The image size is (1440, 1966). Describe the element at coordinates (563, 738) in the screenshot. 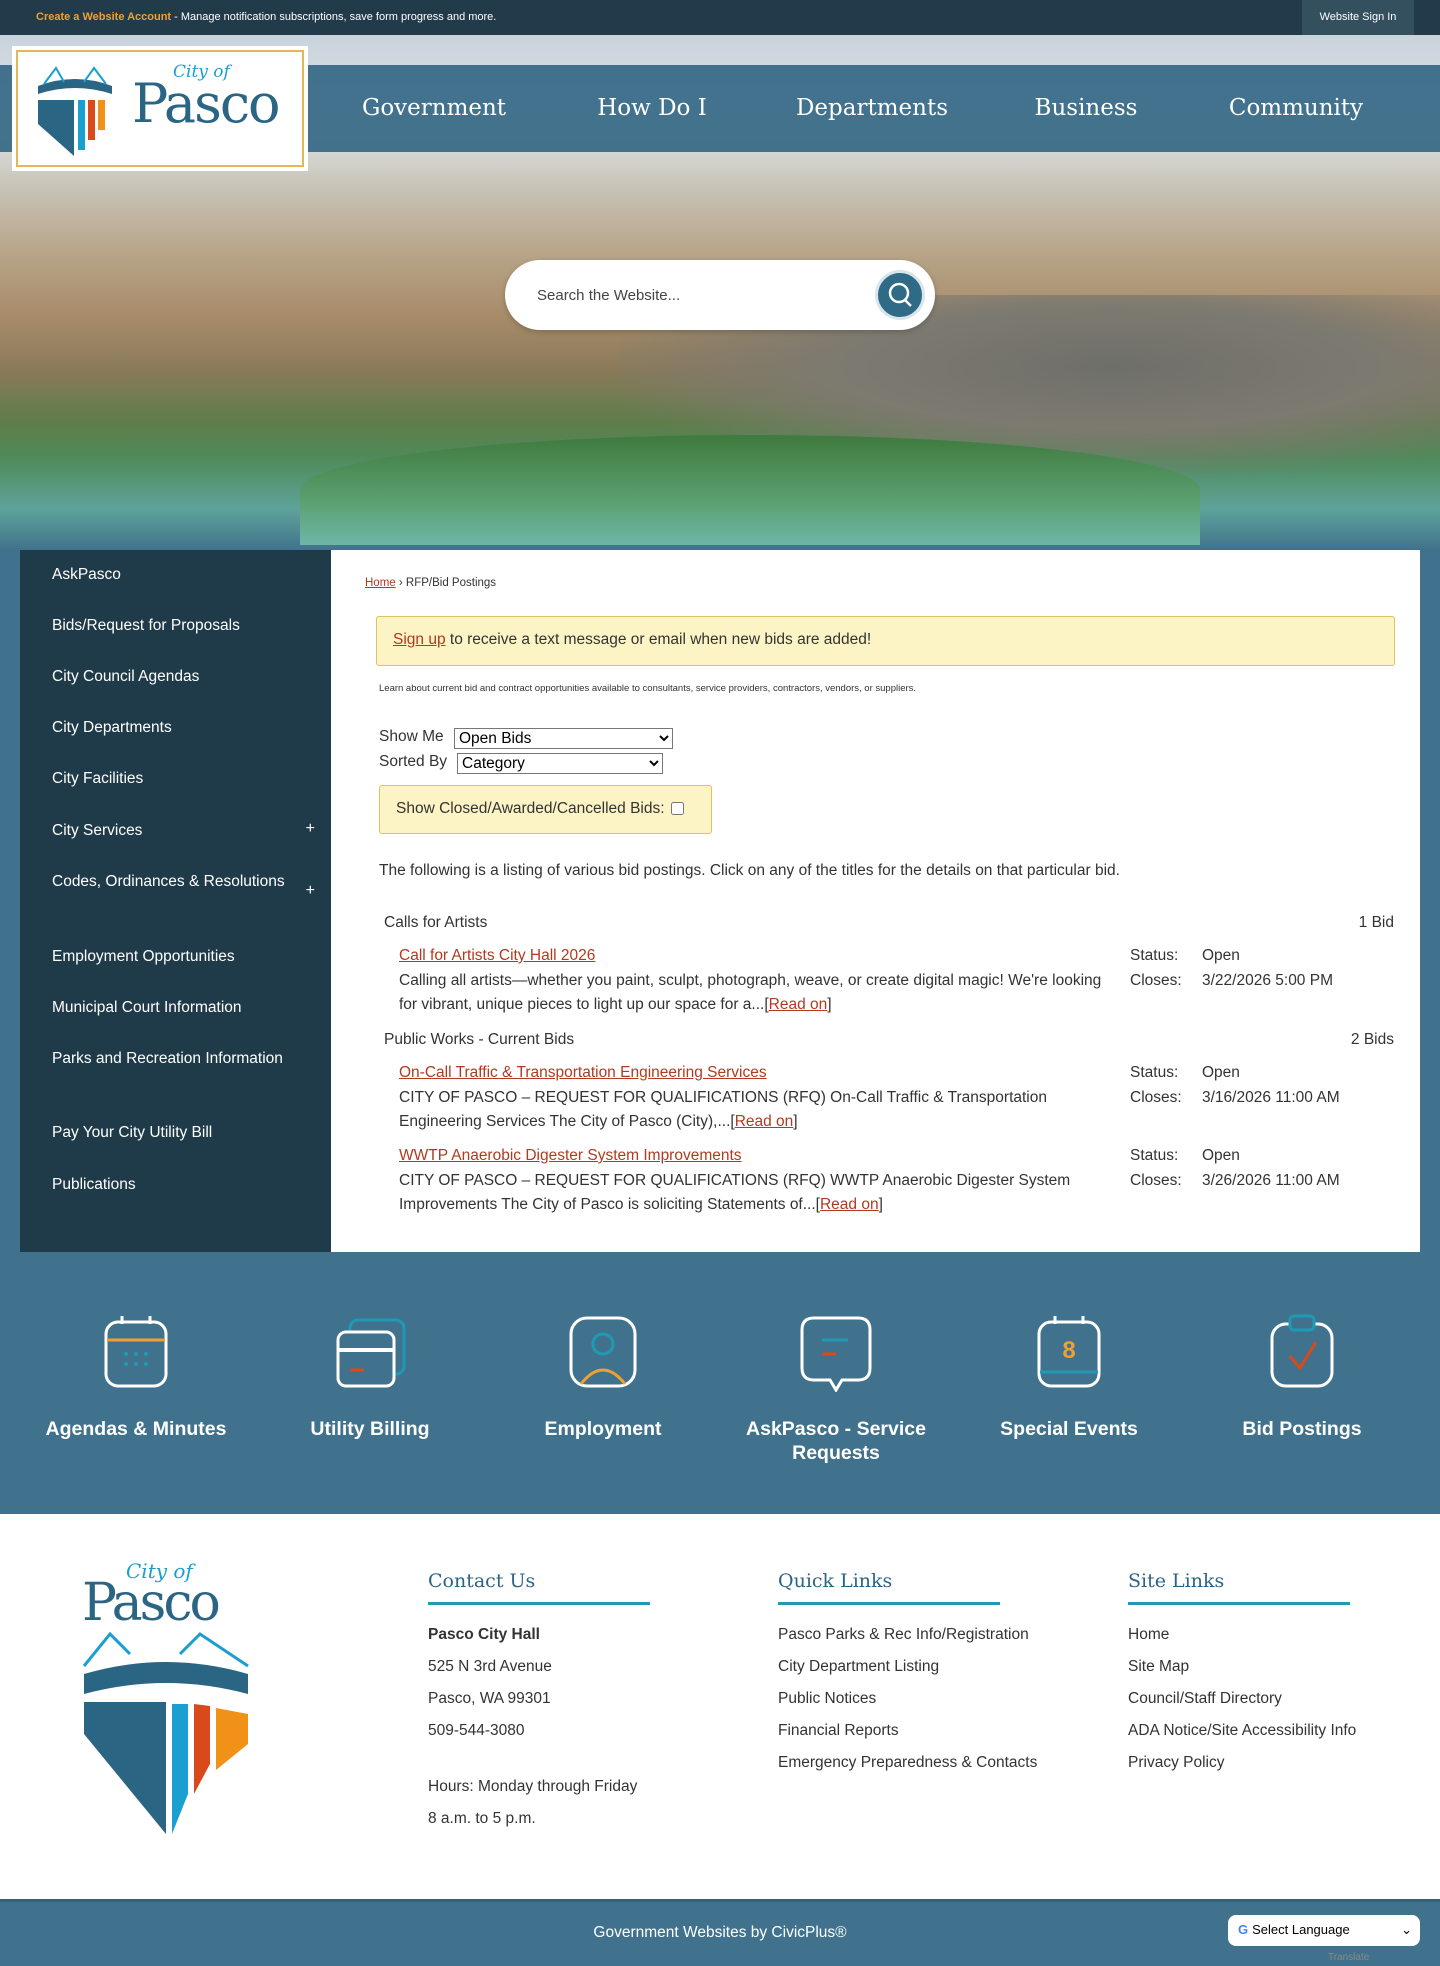

I see `show-me-select: Open Bids` at that location.